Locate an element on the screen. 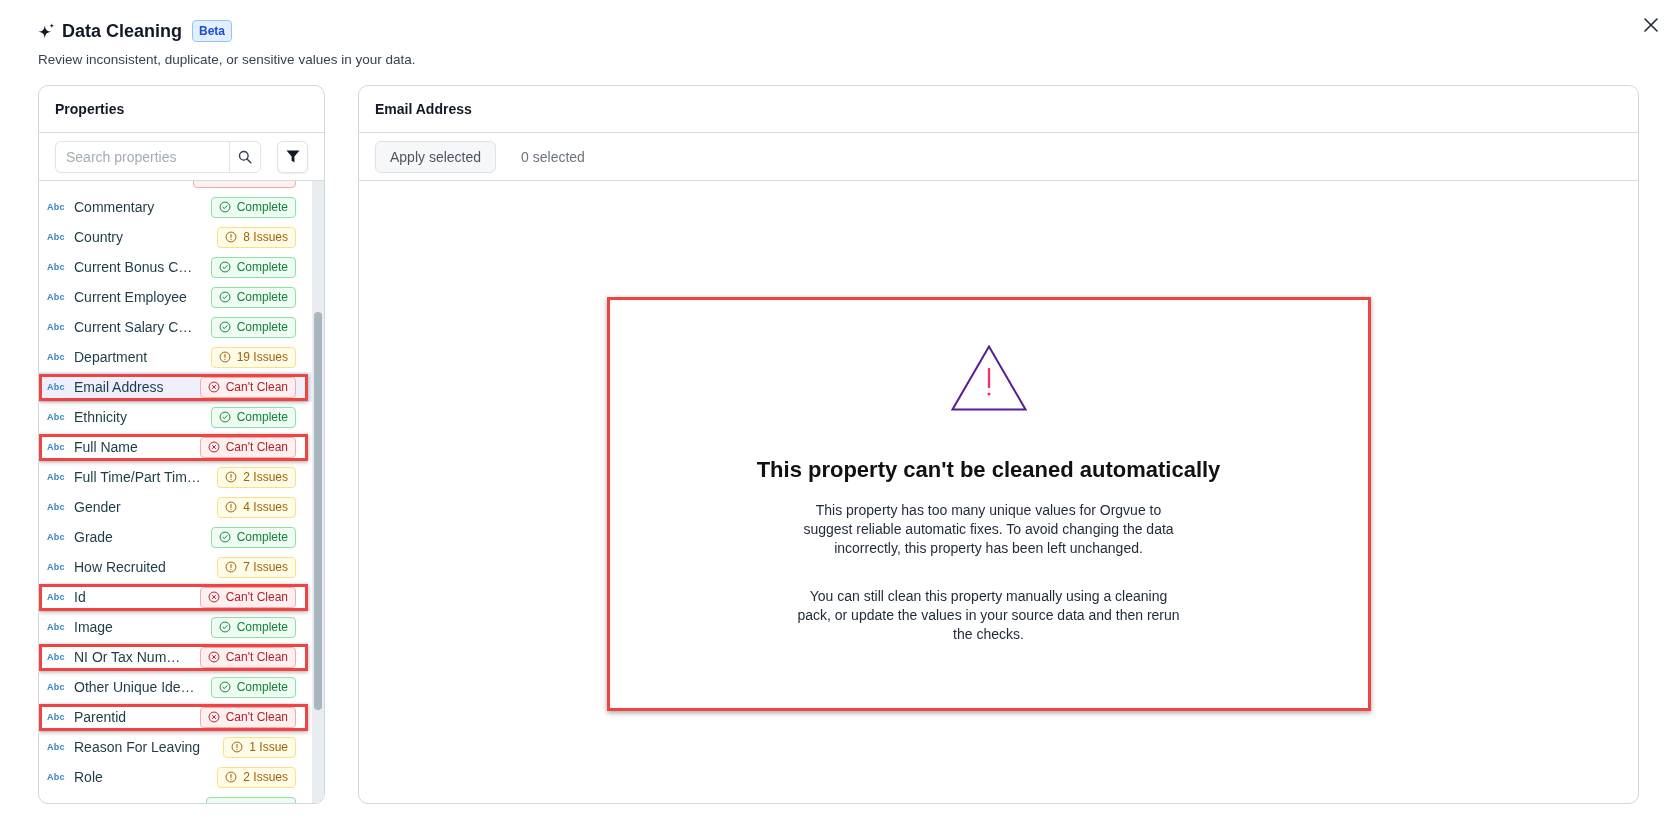  property-row: Abc Ethnicity Complete is located at coordinates (175, 417).